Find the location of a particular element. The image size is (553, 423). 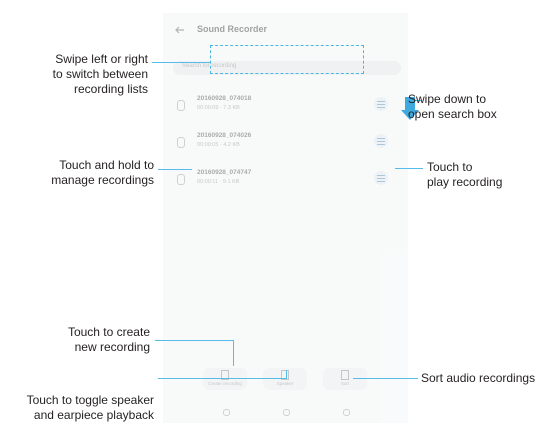

callout-line-toggle-drop is located at coordinates (286, 374).